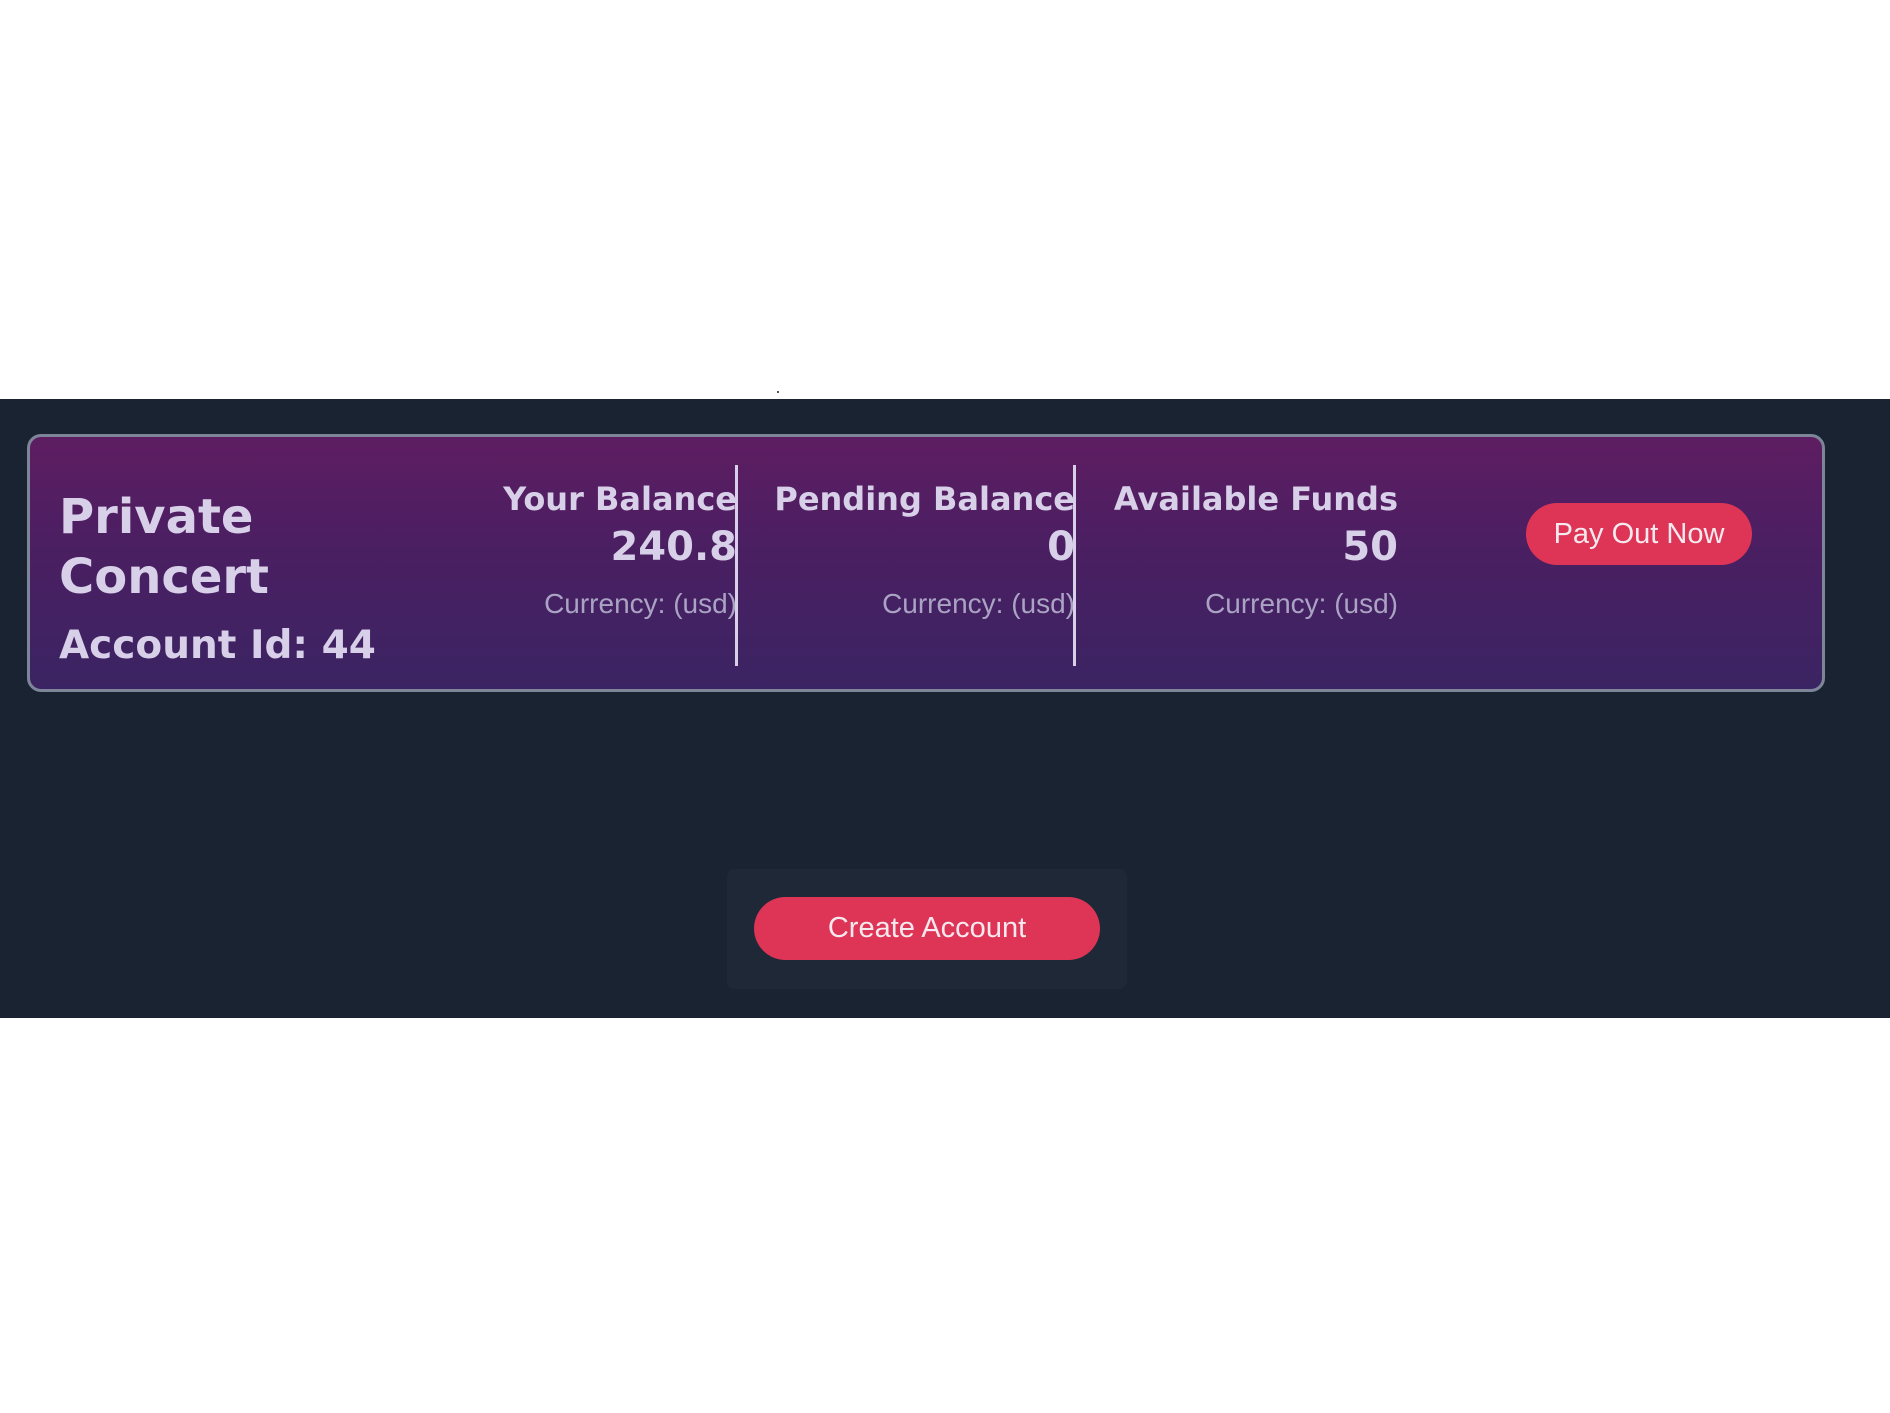  What do you see at coordinates (924, 499) in the screenshot?
I see `pending-balance-label: Pending Balance` at bounding box center [924, 499].